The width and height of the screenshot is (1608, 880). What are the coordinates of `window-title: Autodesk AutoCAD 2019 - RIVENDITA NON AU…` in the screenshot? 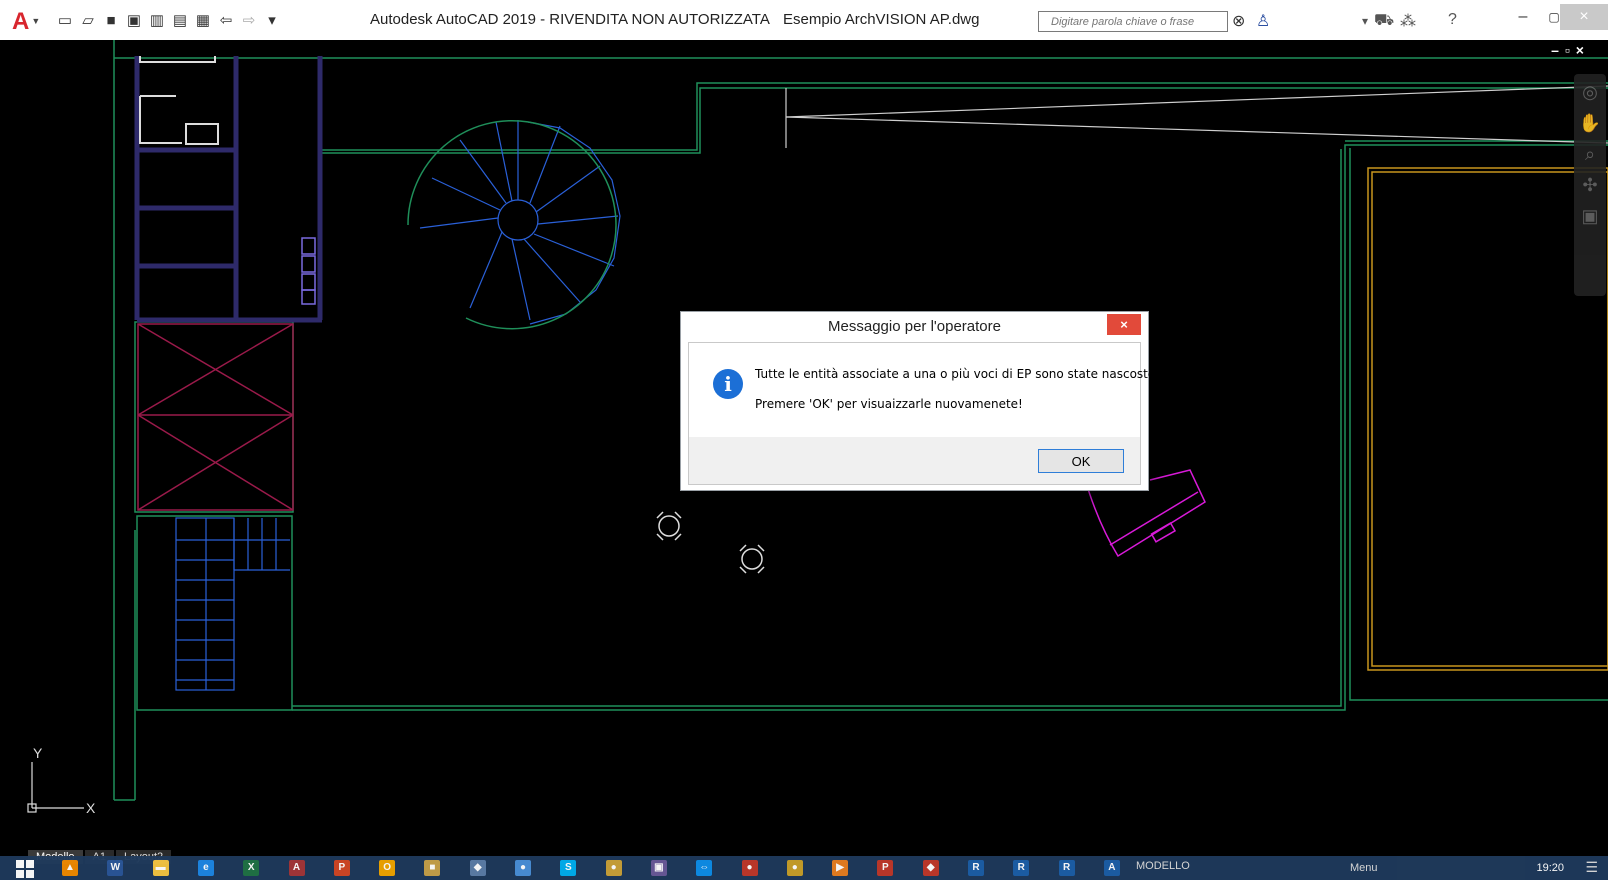 It's located at (570, 19).